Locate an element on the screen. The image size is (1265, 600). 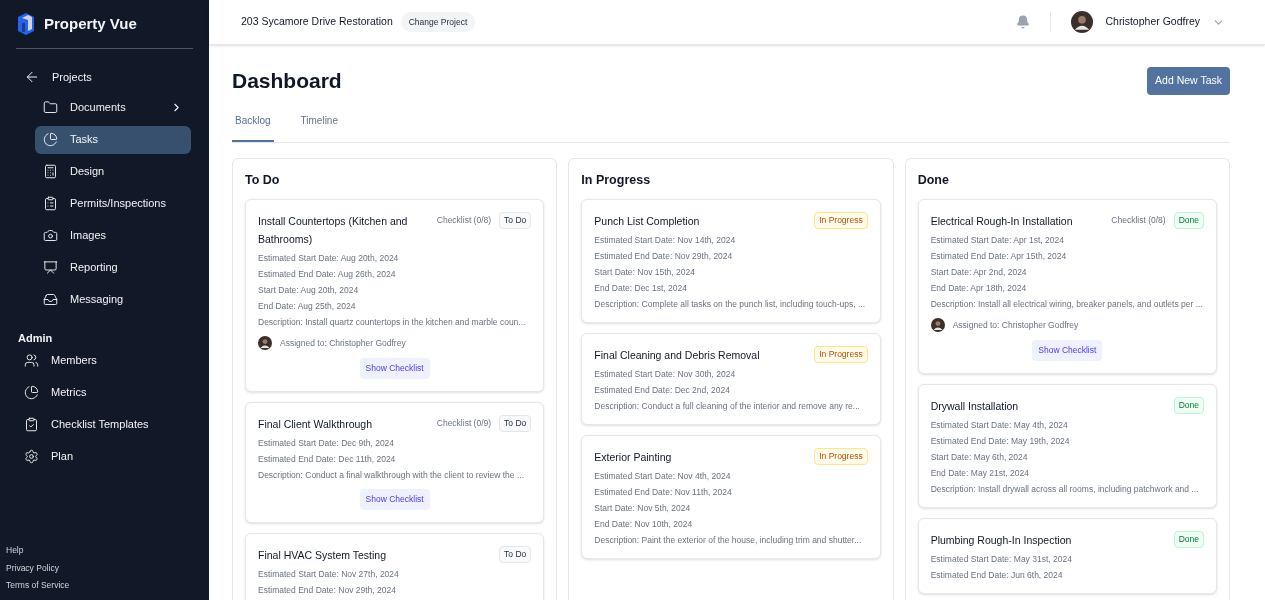
task-detail: Estimated Start Date: May 4th, 2024 is located at coordinates (999, 425).